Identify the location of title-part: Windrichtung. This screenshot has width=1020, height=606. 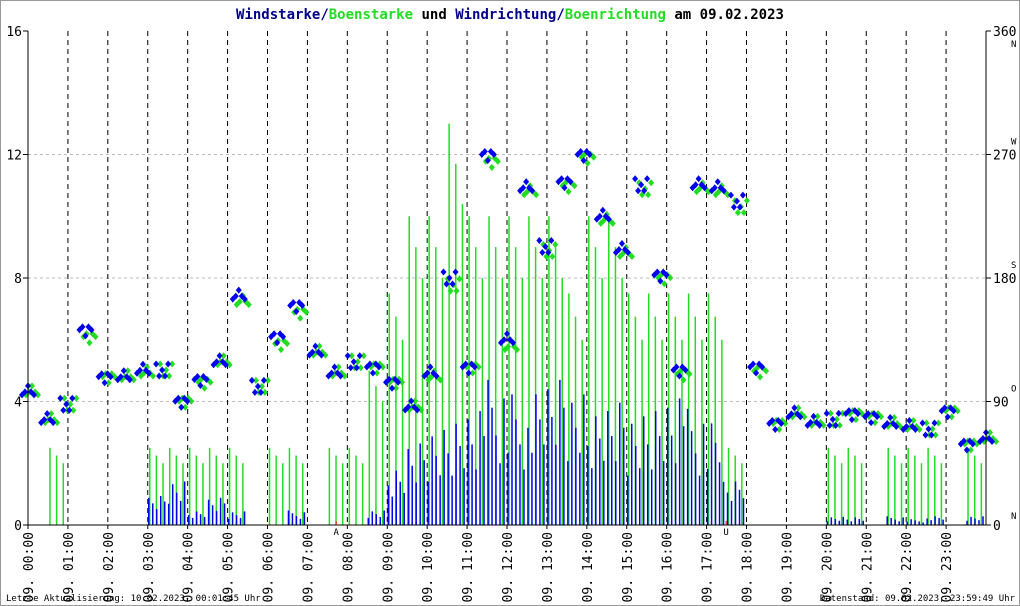
(505, 15).